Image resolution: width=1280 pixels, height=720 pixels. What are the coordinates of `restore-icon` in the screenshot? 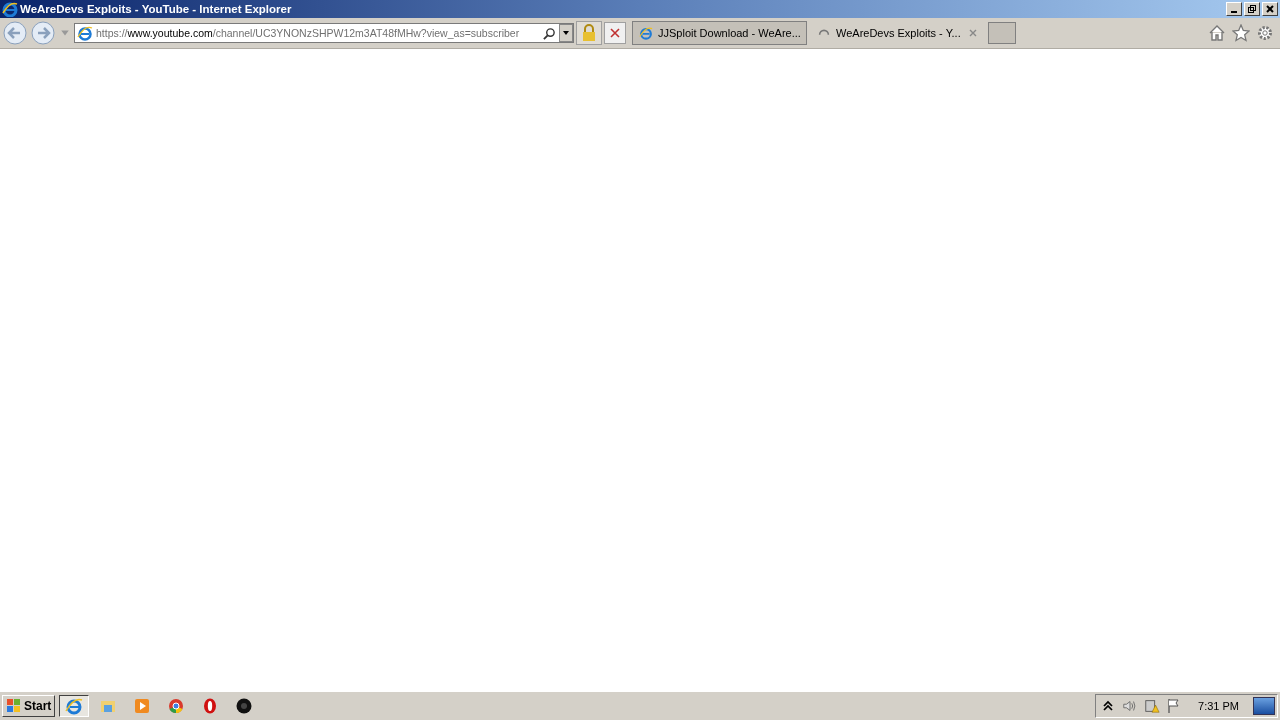 It's located at (1252, 9).